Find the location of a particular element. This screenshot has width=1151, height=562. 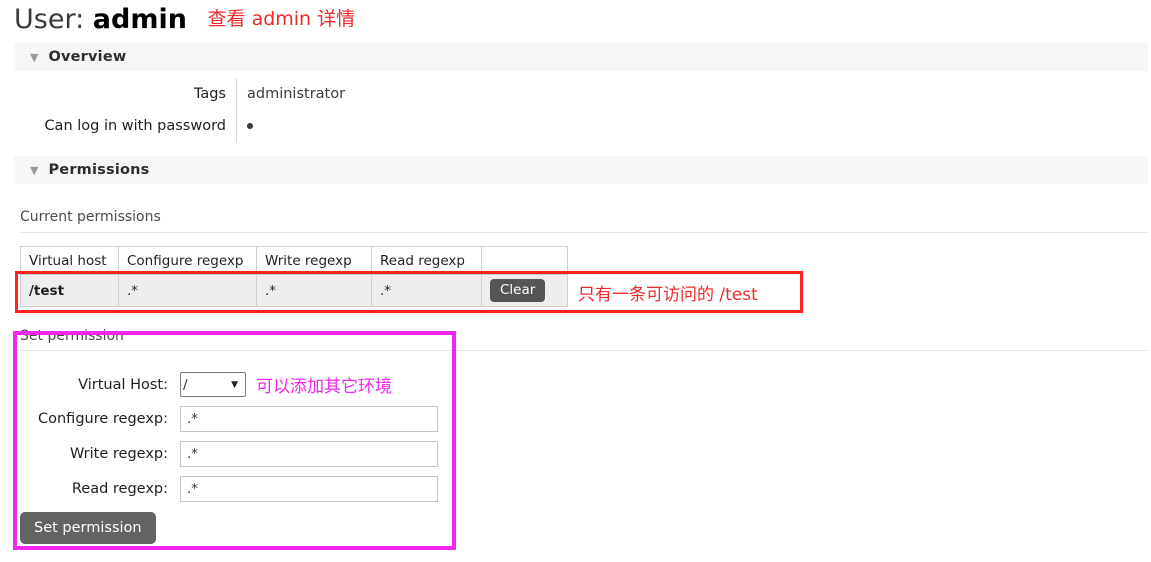

table-row: /test .* .* .* Clear is located at coordinates (294, 290).